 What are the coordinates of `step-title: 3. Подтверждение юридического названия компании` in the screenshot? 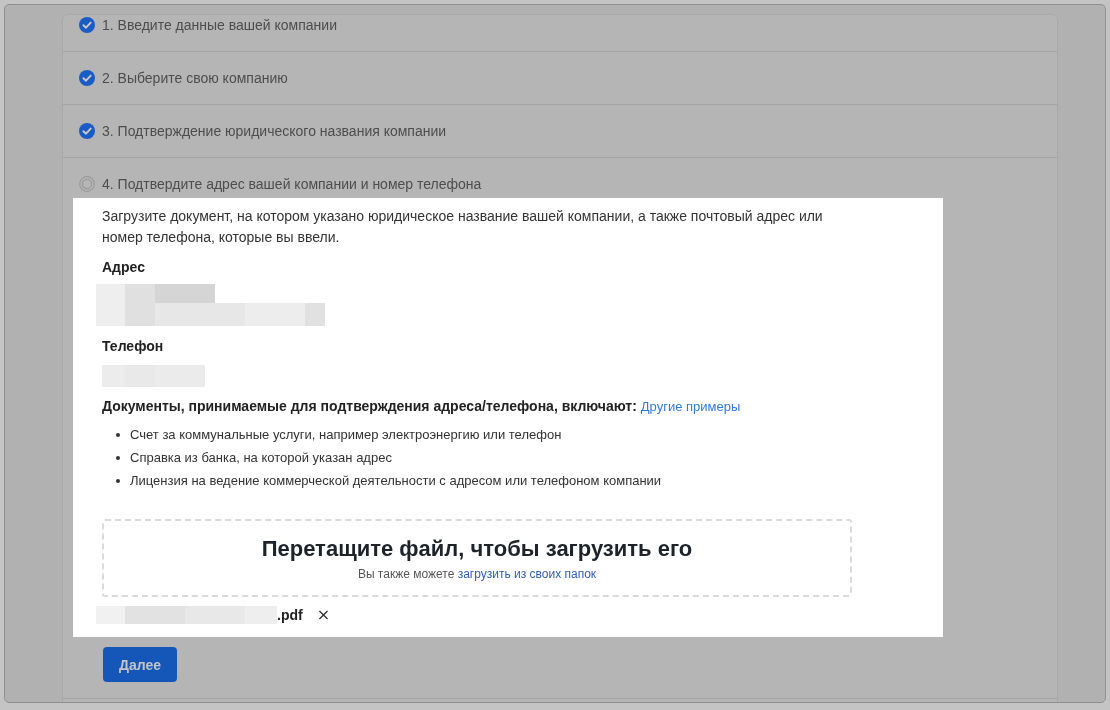 It's located at (274, 131).